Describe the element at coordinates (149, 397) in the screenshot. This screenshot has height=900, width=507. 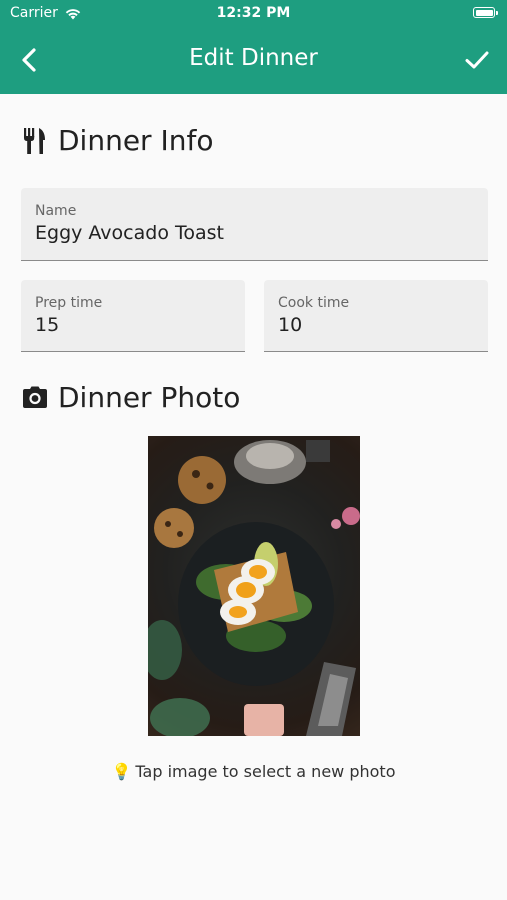
I see `dinner-photo-title: Dinner Photo` at that location.